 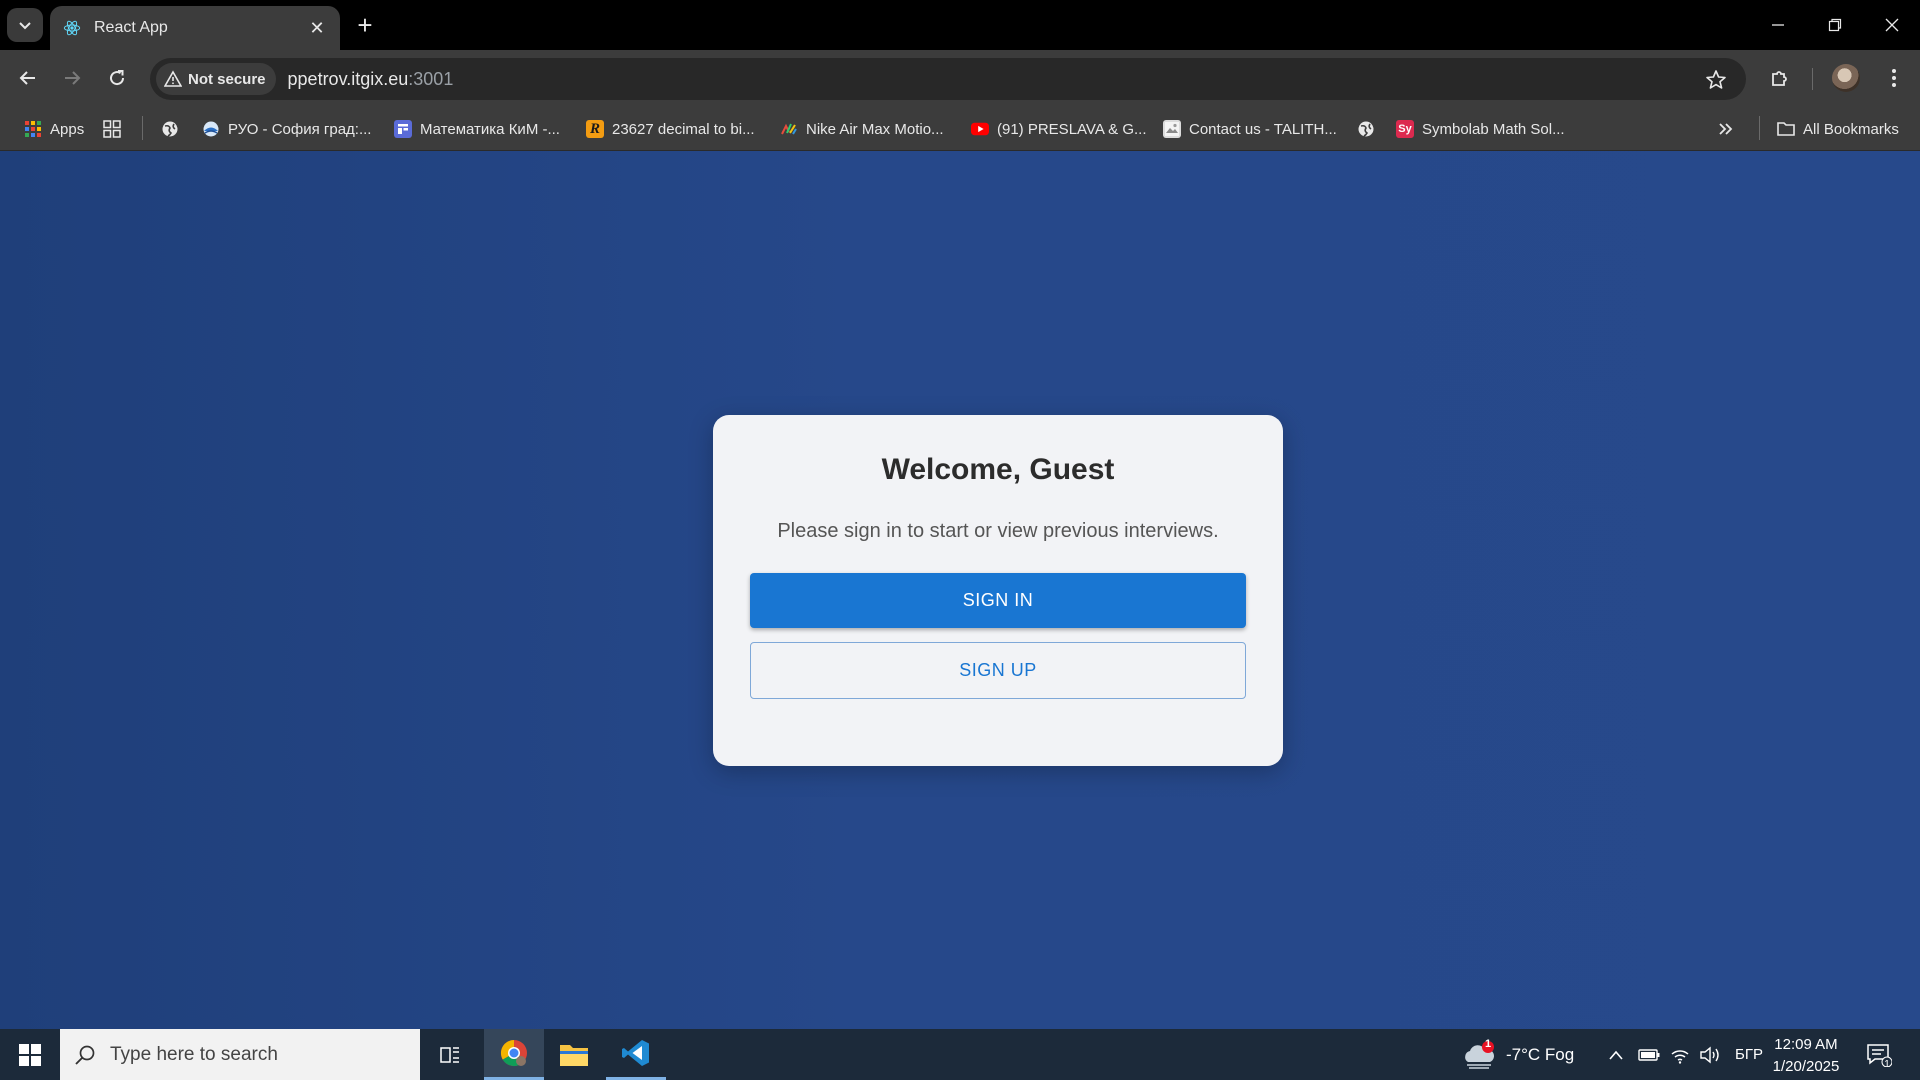 I want to click on sign-up-button: SIGN UP, so click(x=998, y=670).